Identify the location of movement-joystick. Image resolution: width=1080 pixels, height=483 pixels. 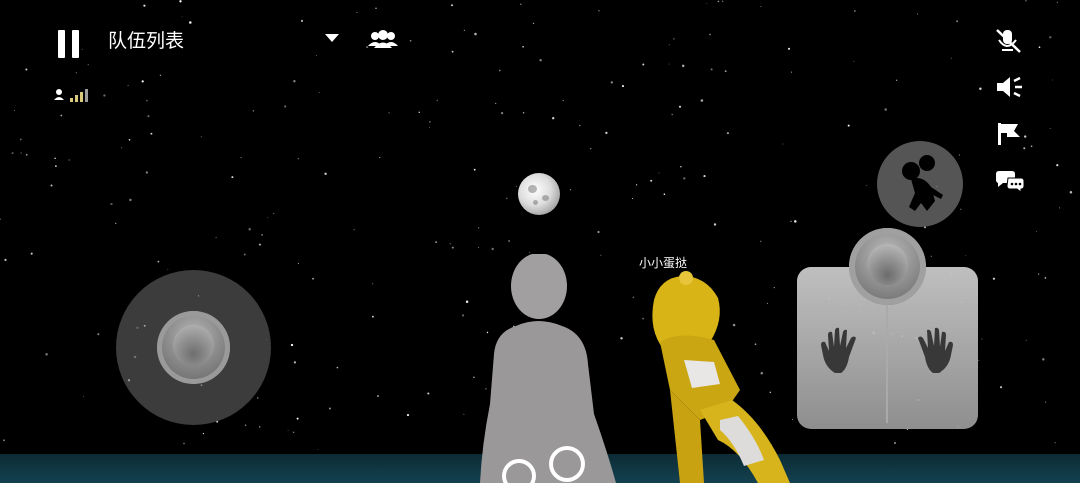
(193, 347).